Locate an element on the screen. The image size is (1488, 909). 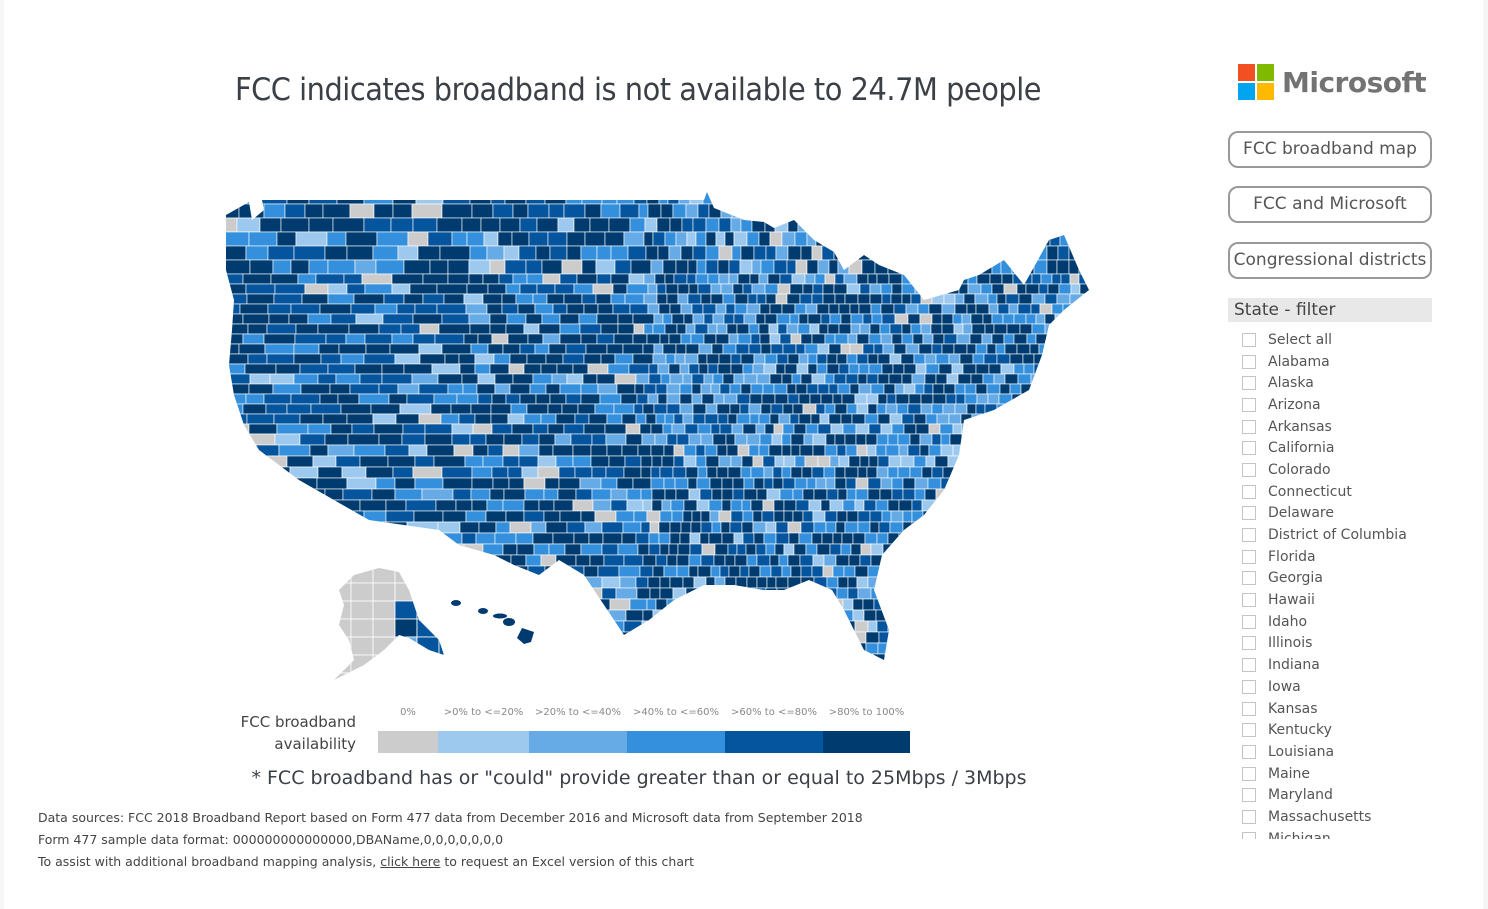
state-option: Colorado is located at coordinates (1340, 470).